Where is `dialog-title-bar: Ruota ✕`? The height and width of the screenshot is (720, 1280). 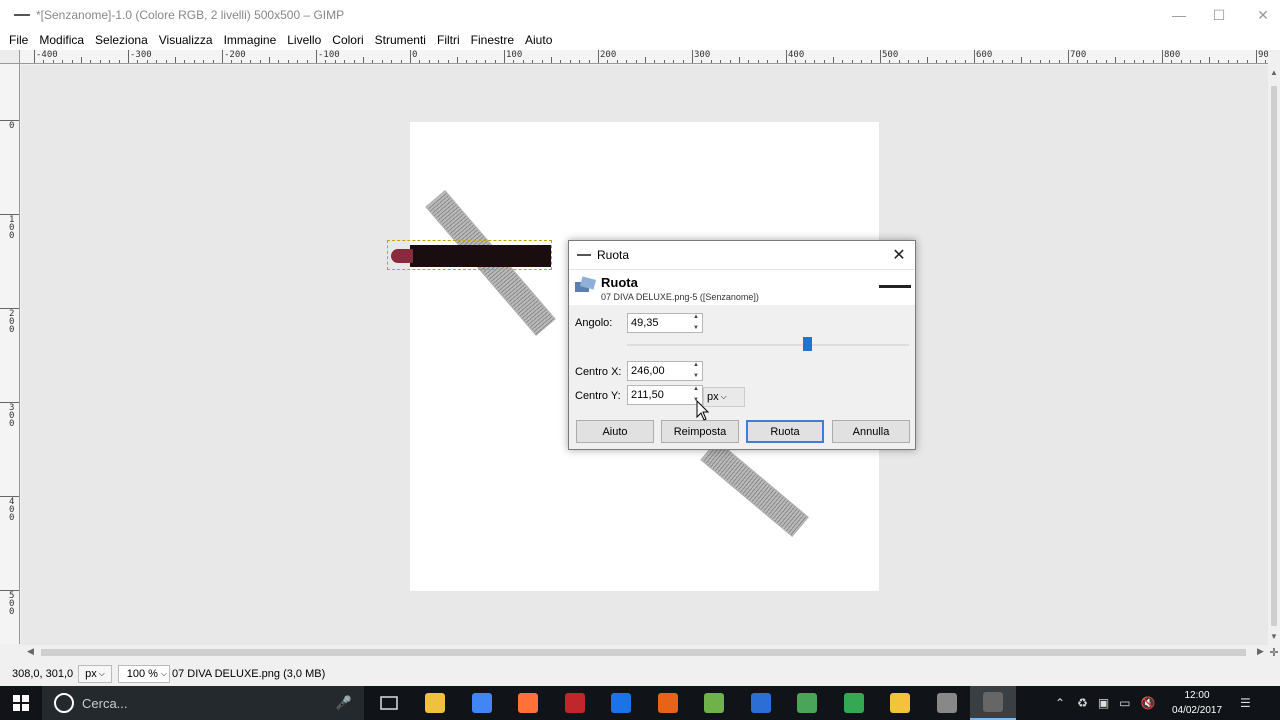
dialog-title-bar: Ruota ✕ is located at coordinates (742, 255).